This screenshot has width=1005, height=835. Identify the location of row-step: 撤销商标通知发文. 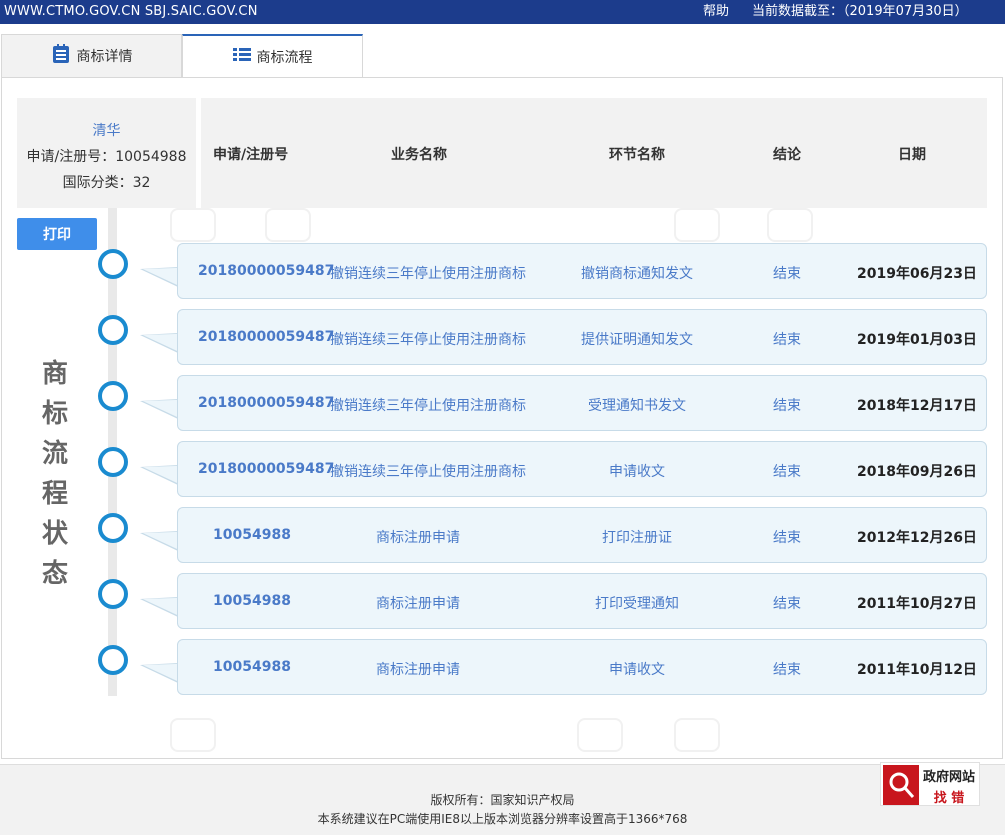
(637, 274).